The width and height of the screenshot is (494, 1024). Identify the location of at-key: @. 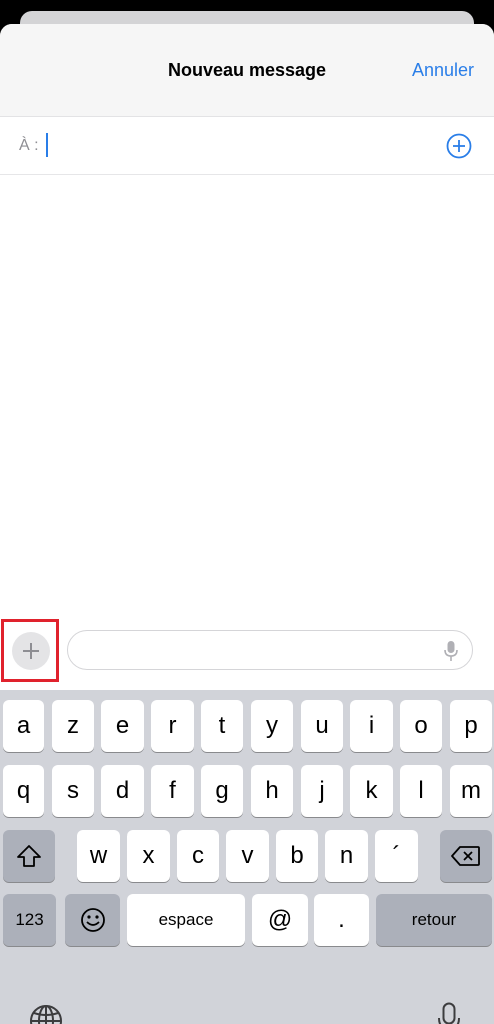
(280, 920).